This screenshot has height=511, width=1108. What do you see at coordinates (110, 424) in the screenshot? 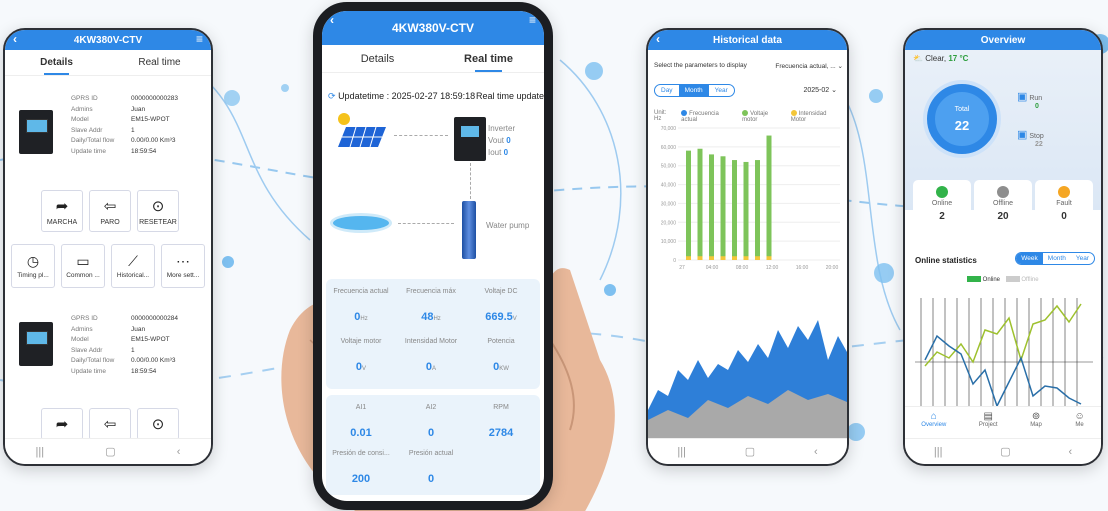
I see `paro-button: ⇦` at bounding box center [110, 424].